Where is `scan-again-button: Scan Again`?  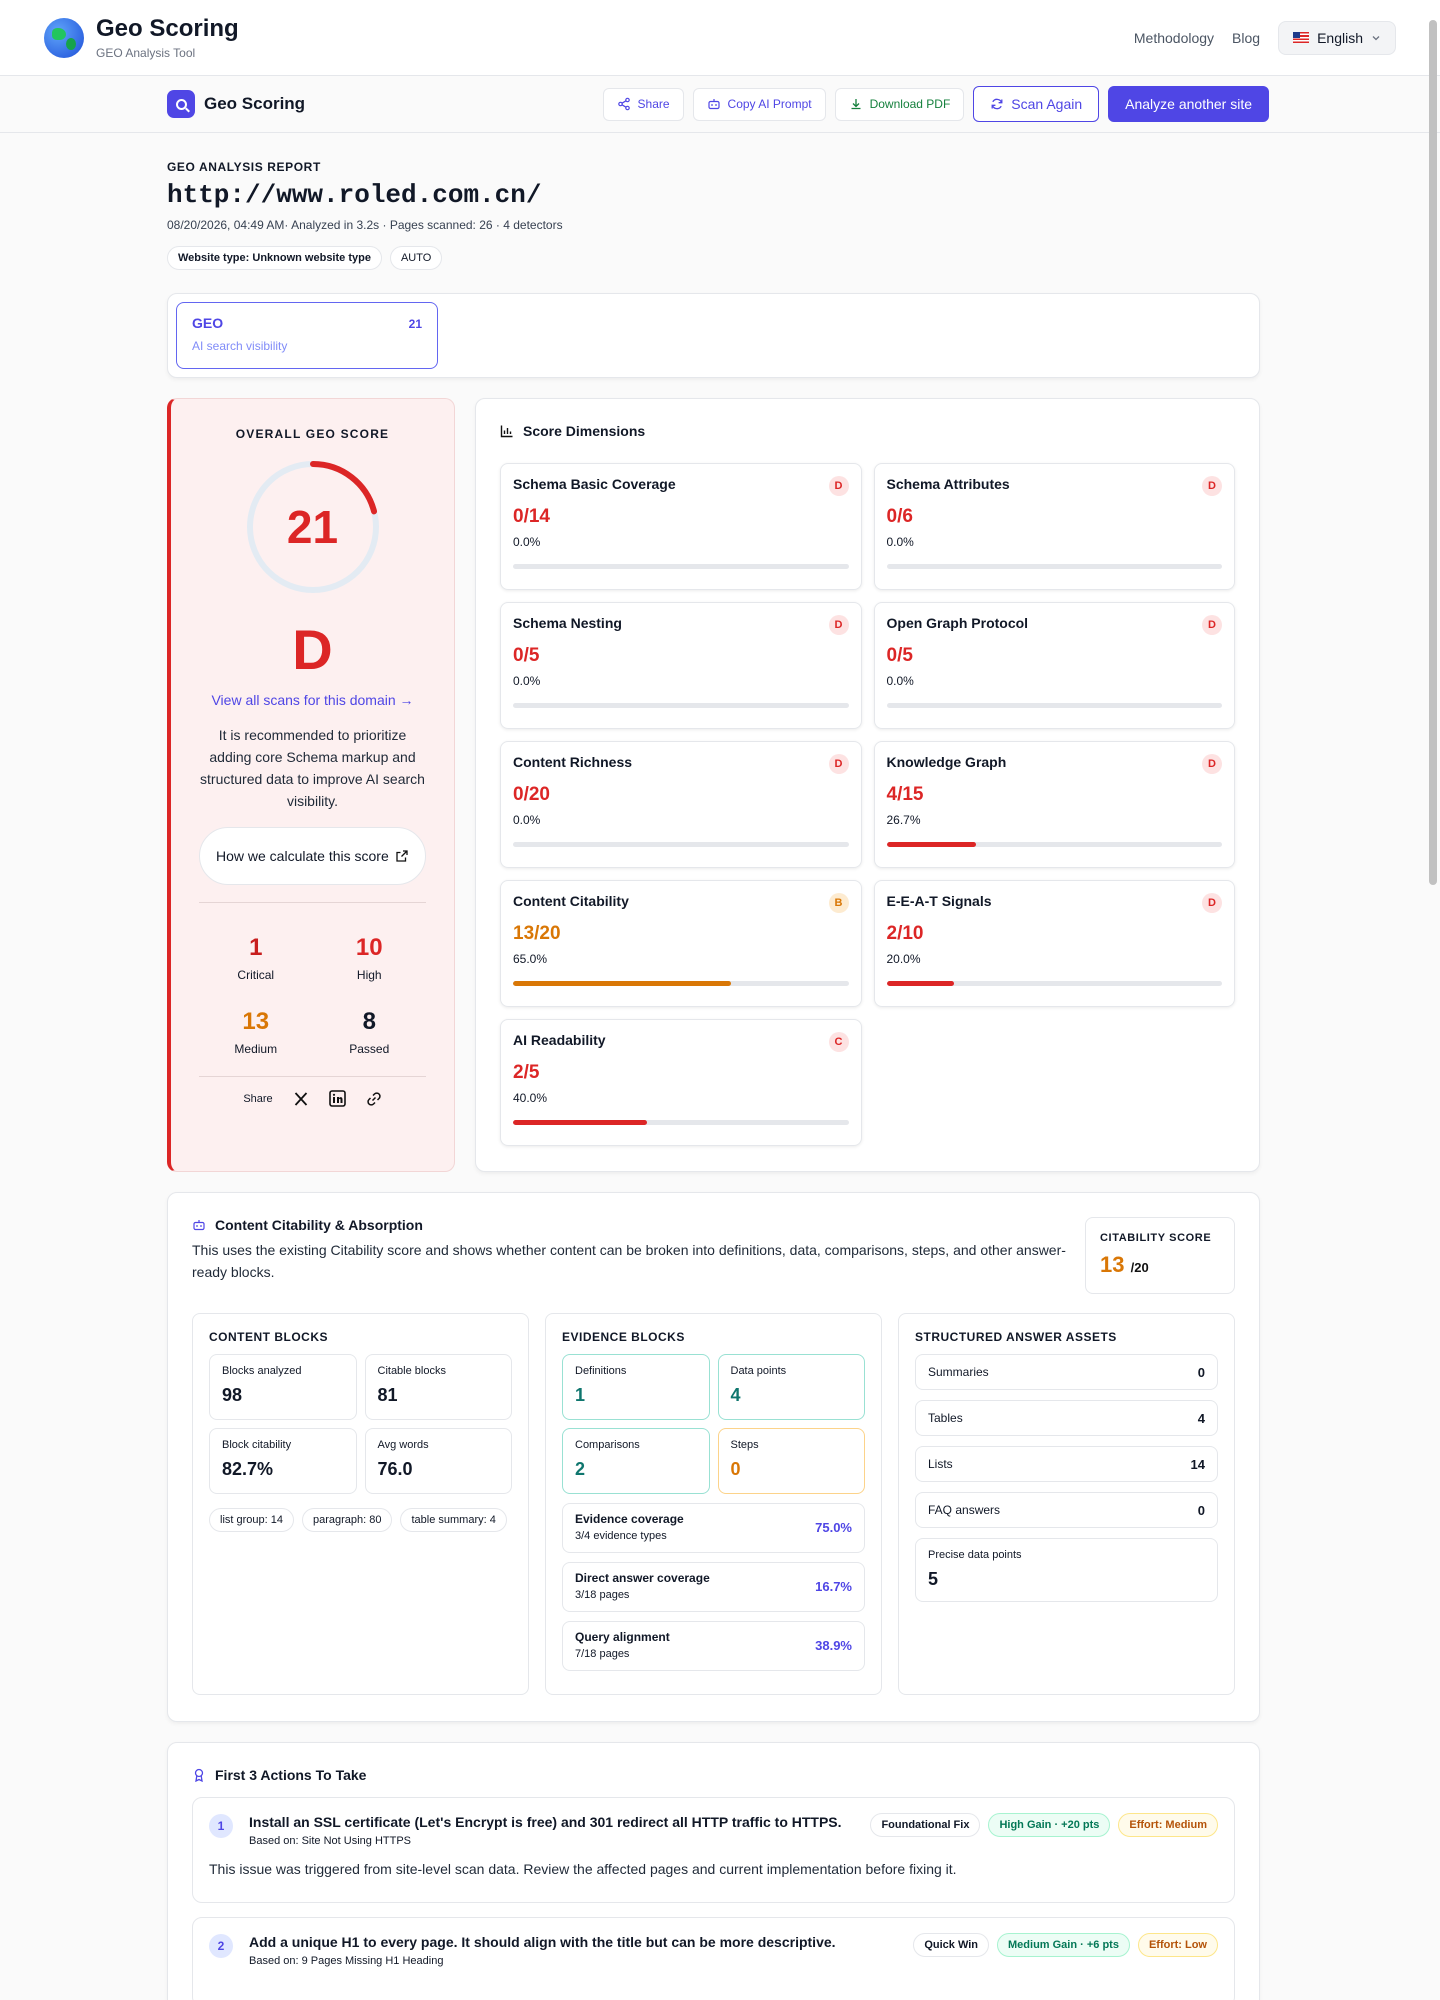 scan-again-button: Scan Again is located at coordinates (1036, 104).